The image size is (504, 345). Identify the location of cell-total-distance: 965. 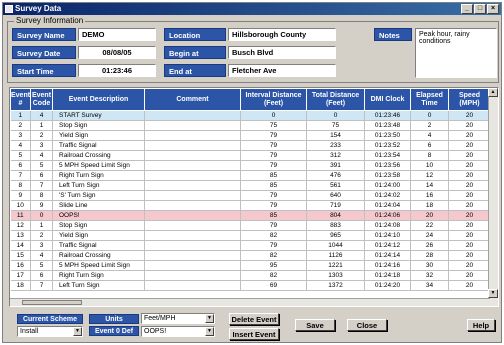
(335, 235).